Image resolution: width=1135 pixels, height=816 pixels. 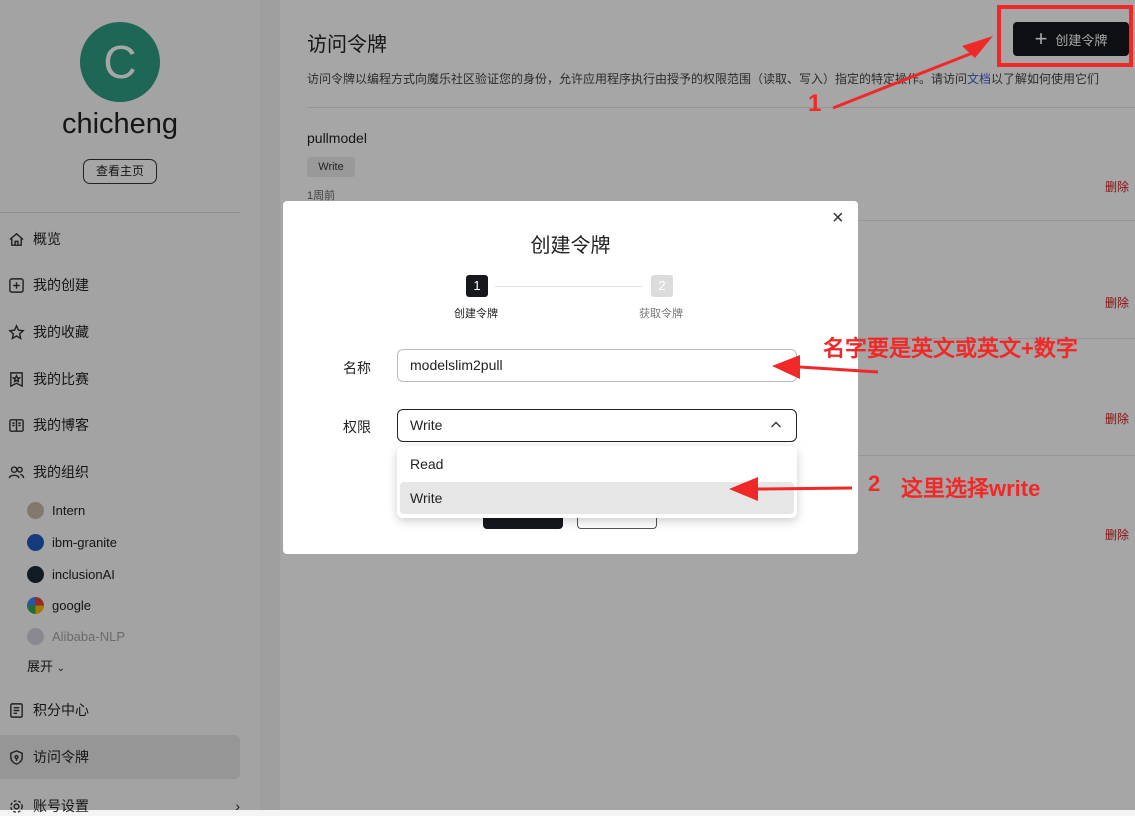 I want to click on modal-title: 创建令牌, so click(x=570, y=246).